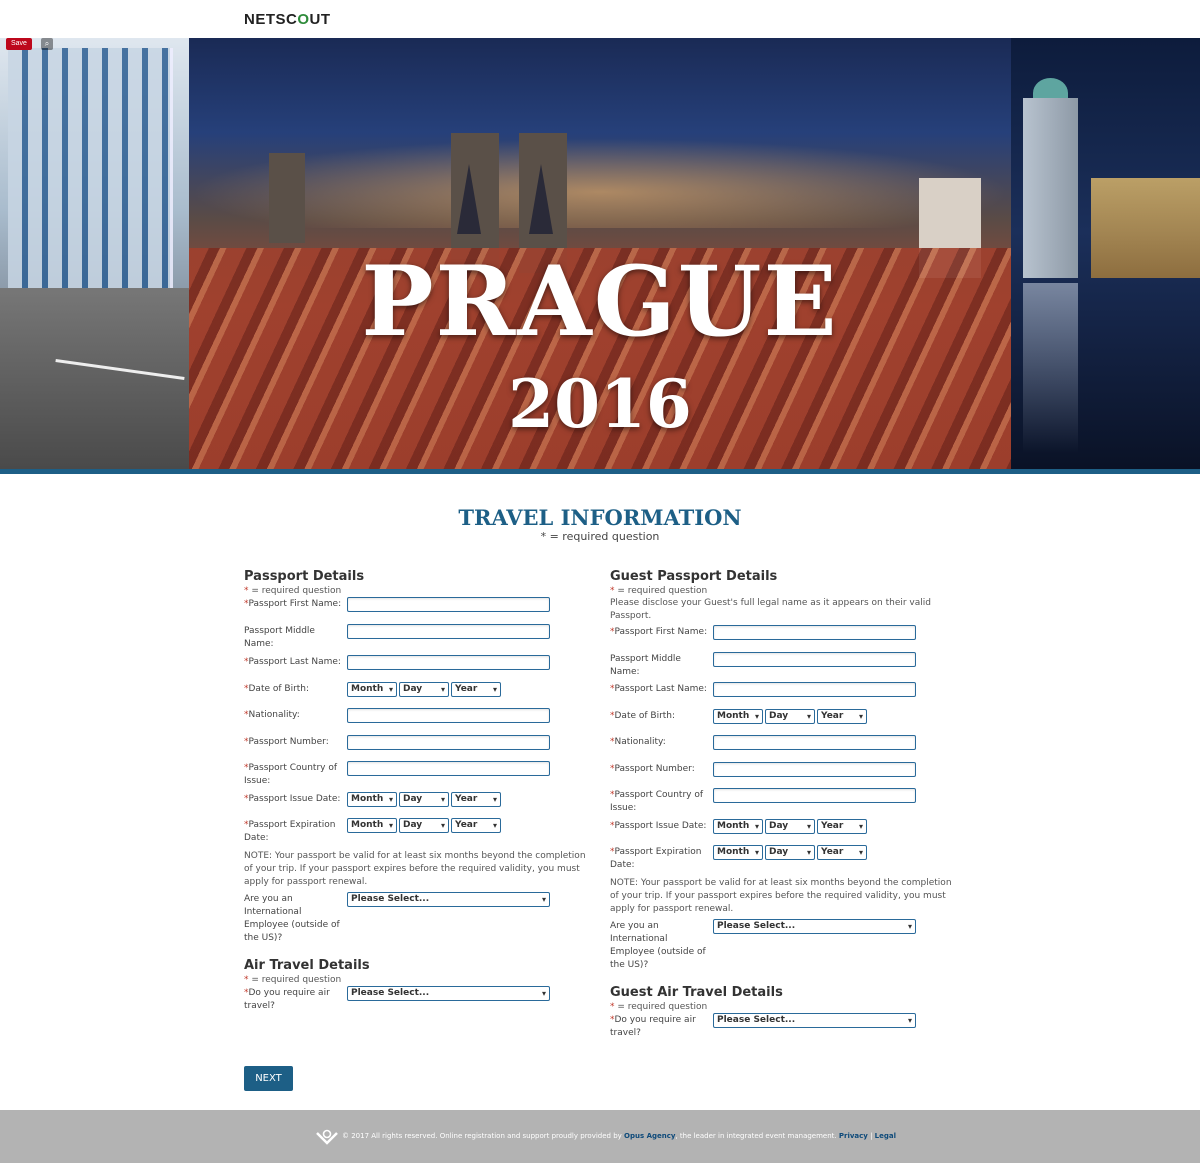 The image size is (1200, 1163). I want to click on guest-first-name-input, so click(814, 632).